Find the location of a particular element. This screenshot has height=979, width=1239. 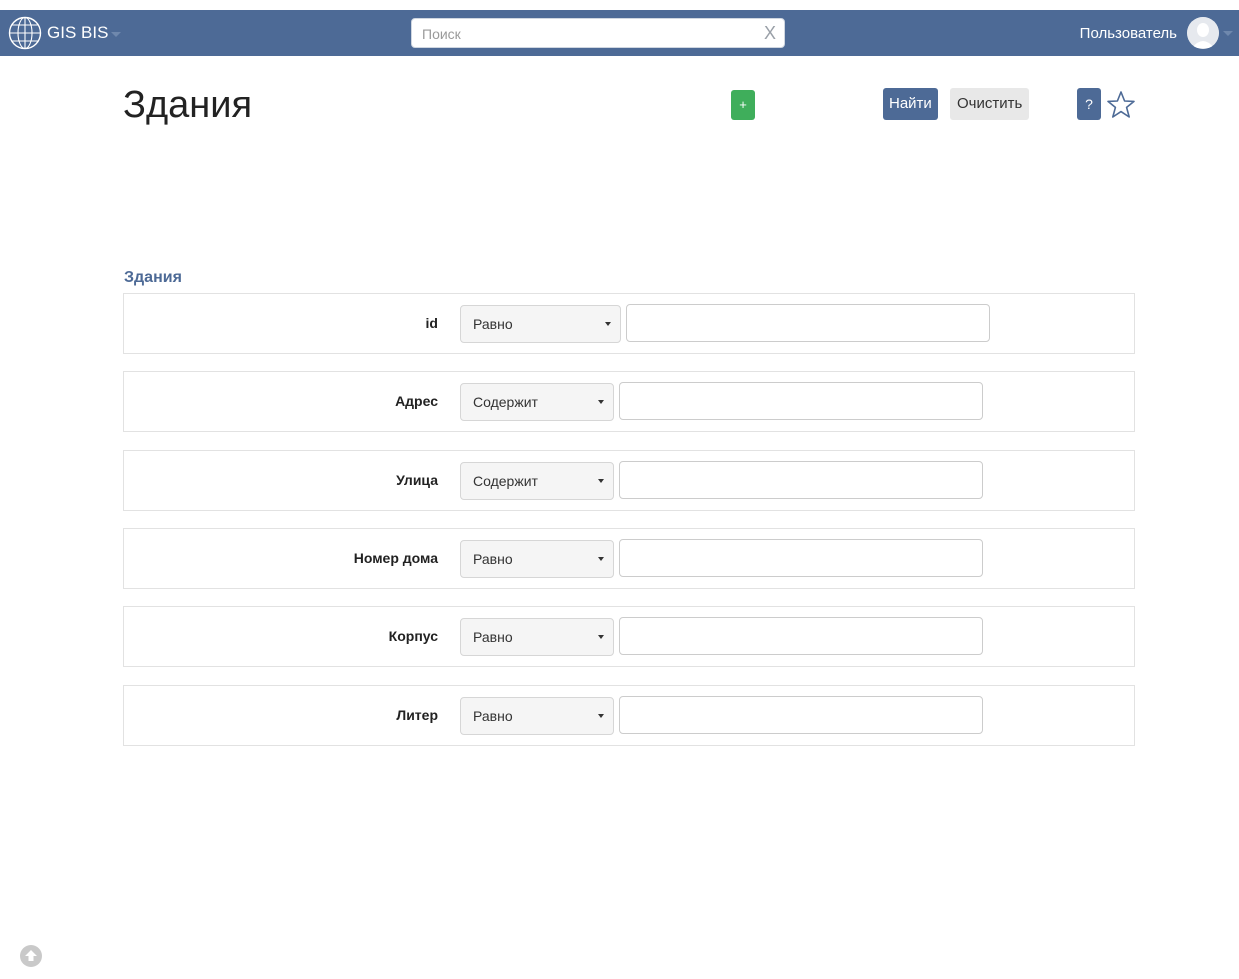

find-button: Найти is located at coordinates (910, 104).